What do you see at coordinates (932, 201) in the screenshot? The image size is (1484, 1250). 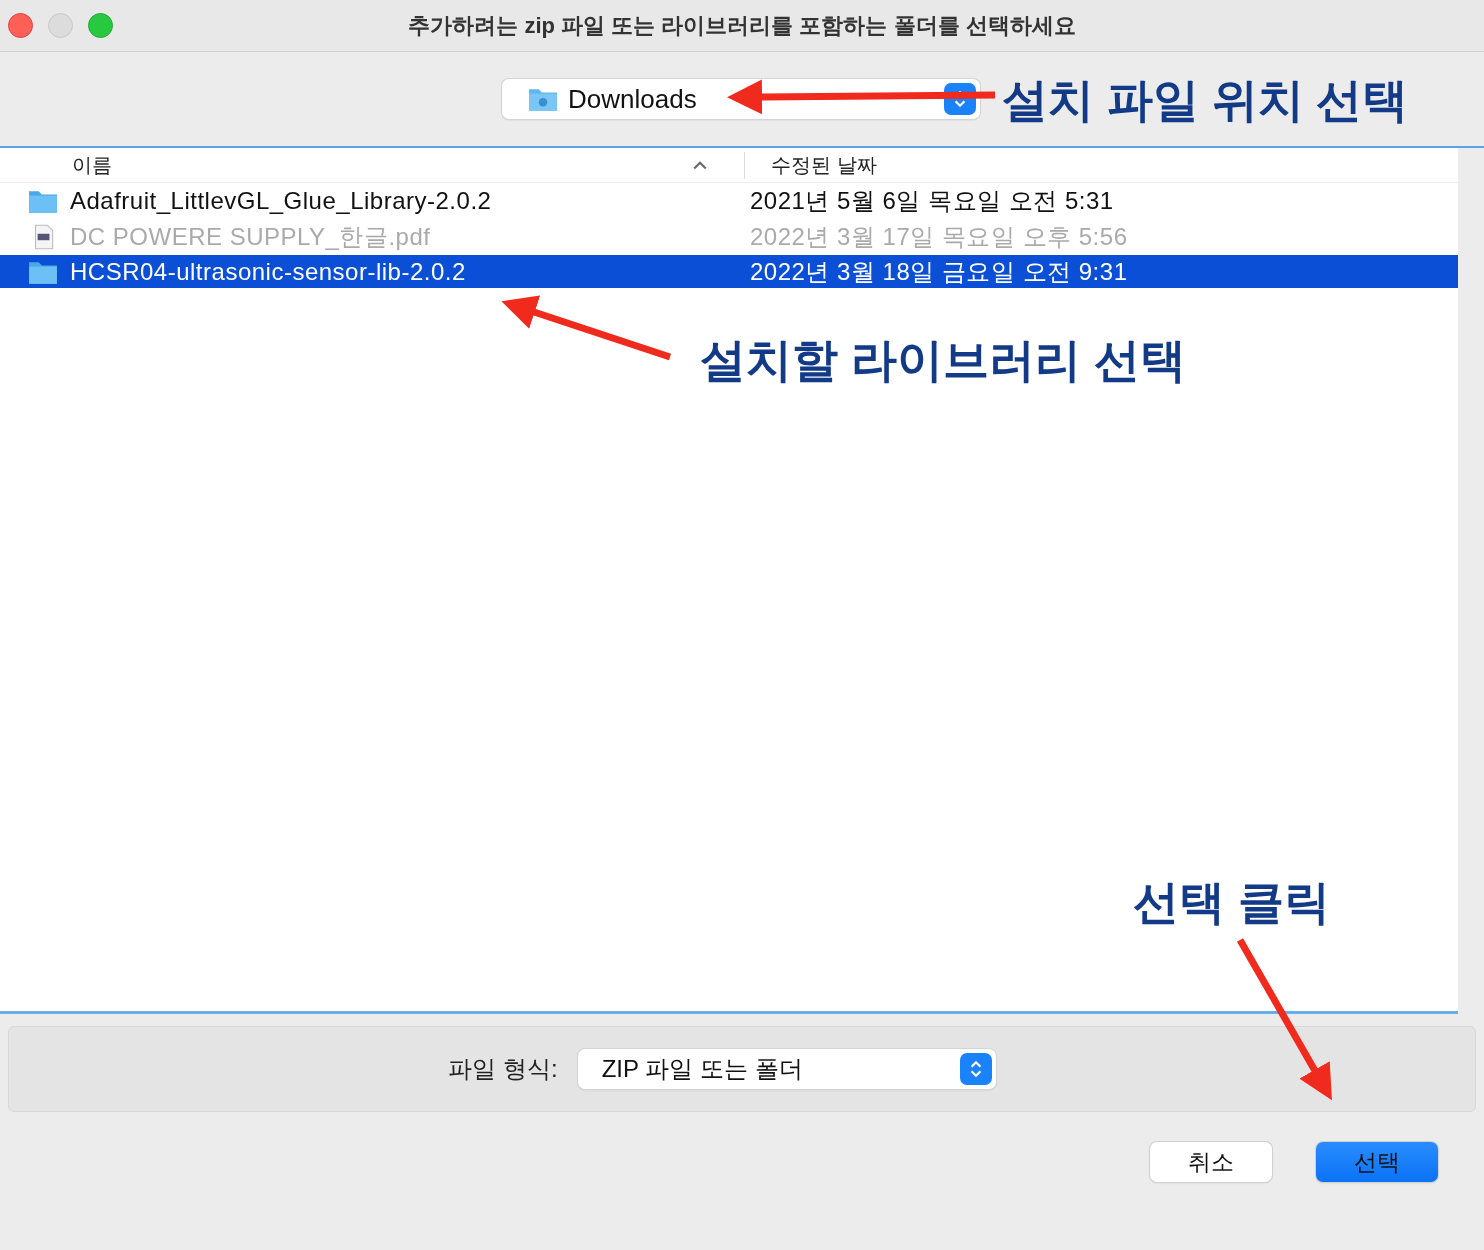 I see `modified-date: 2021년 5월 6일 목요일 오전 5:31` at bounding box center [932, 201].